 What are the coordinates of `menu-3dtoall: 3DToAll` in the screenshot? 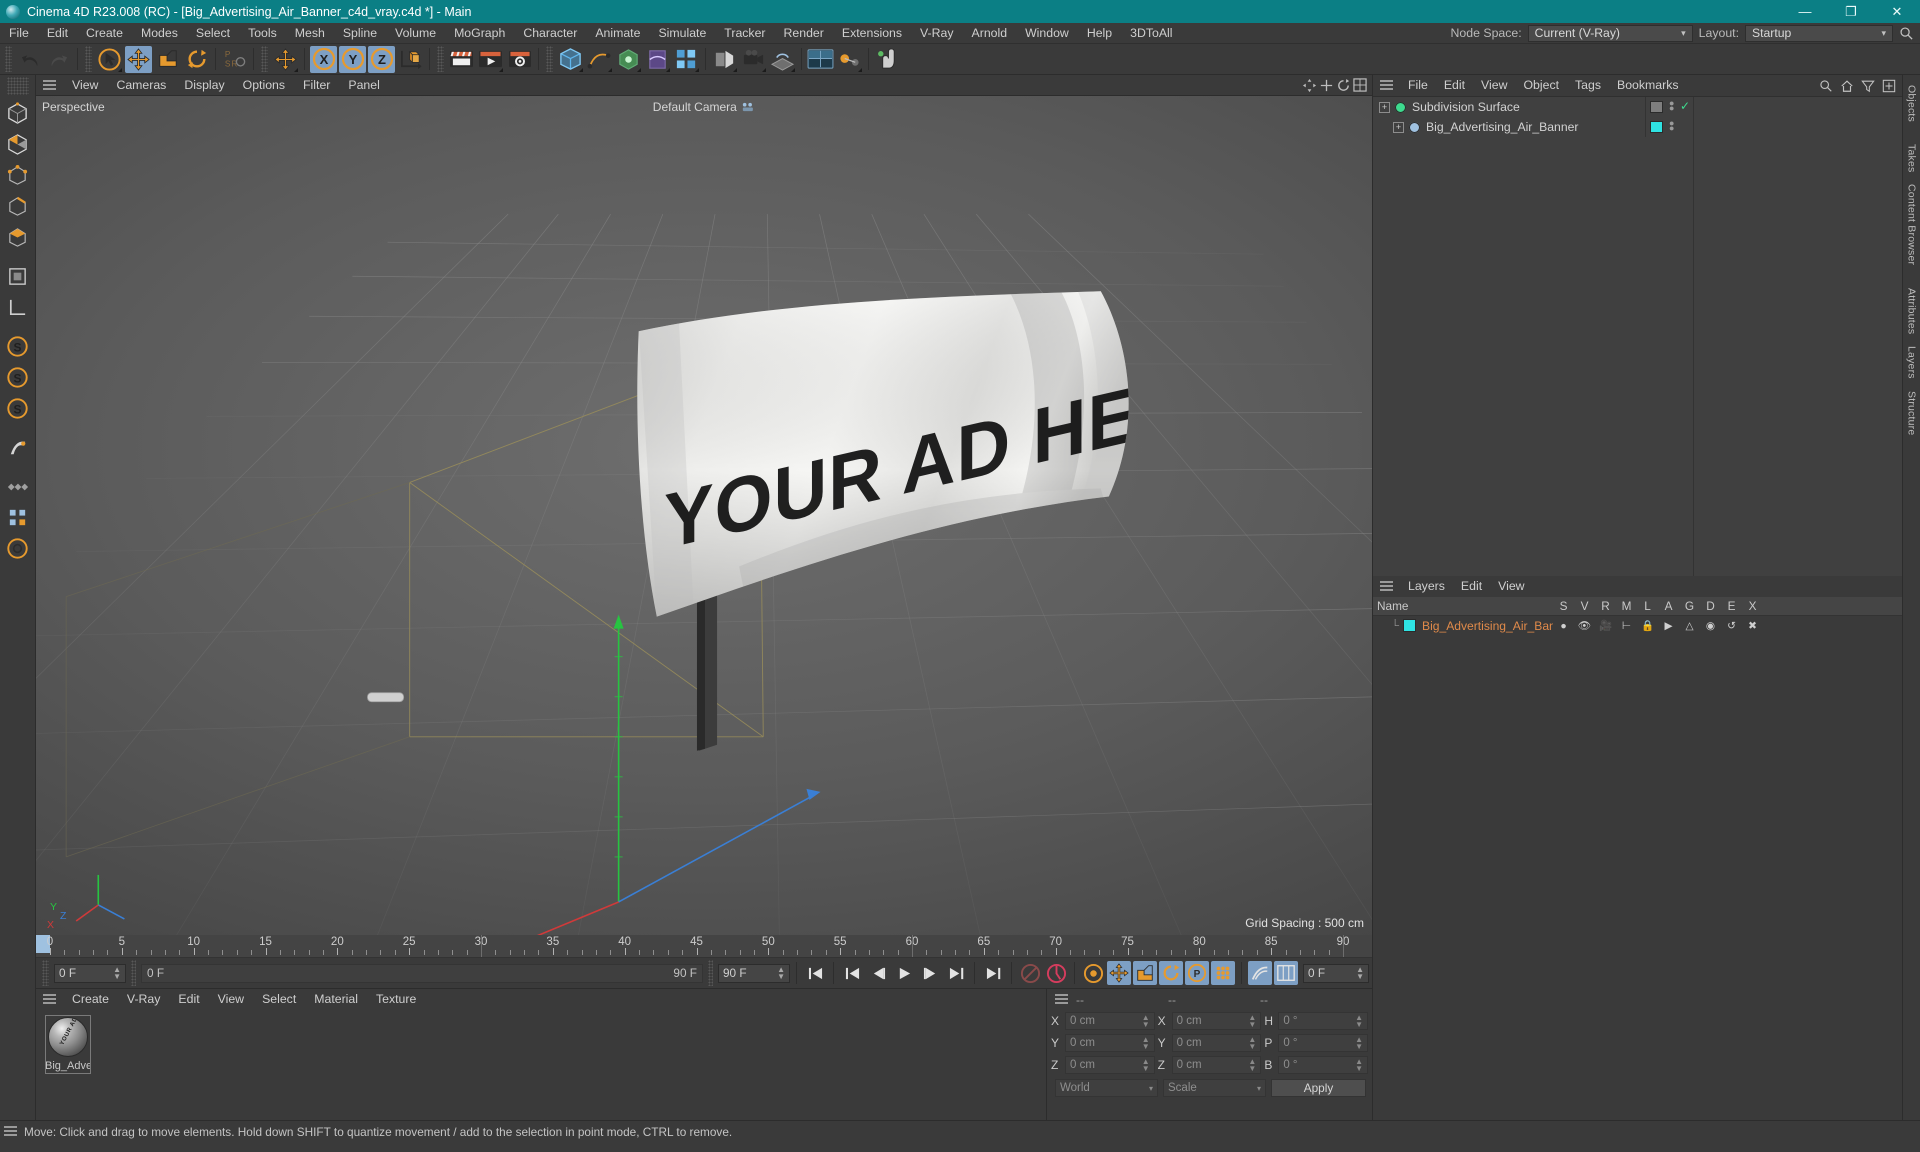 It's located at (1151, 33).